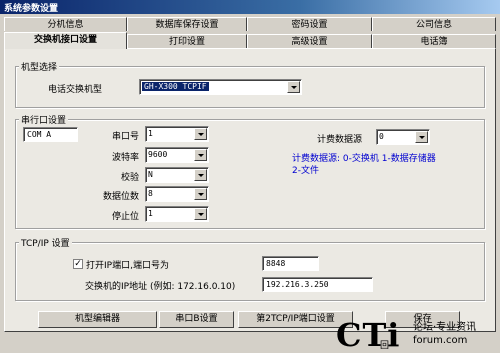  Describe the element at coordinates (150, 133) in the screenshot. I see `port-select-value: 1` at that location.